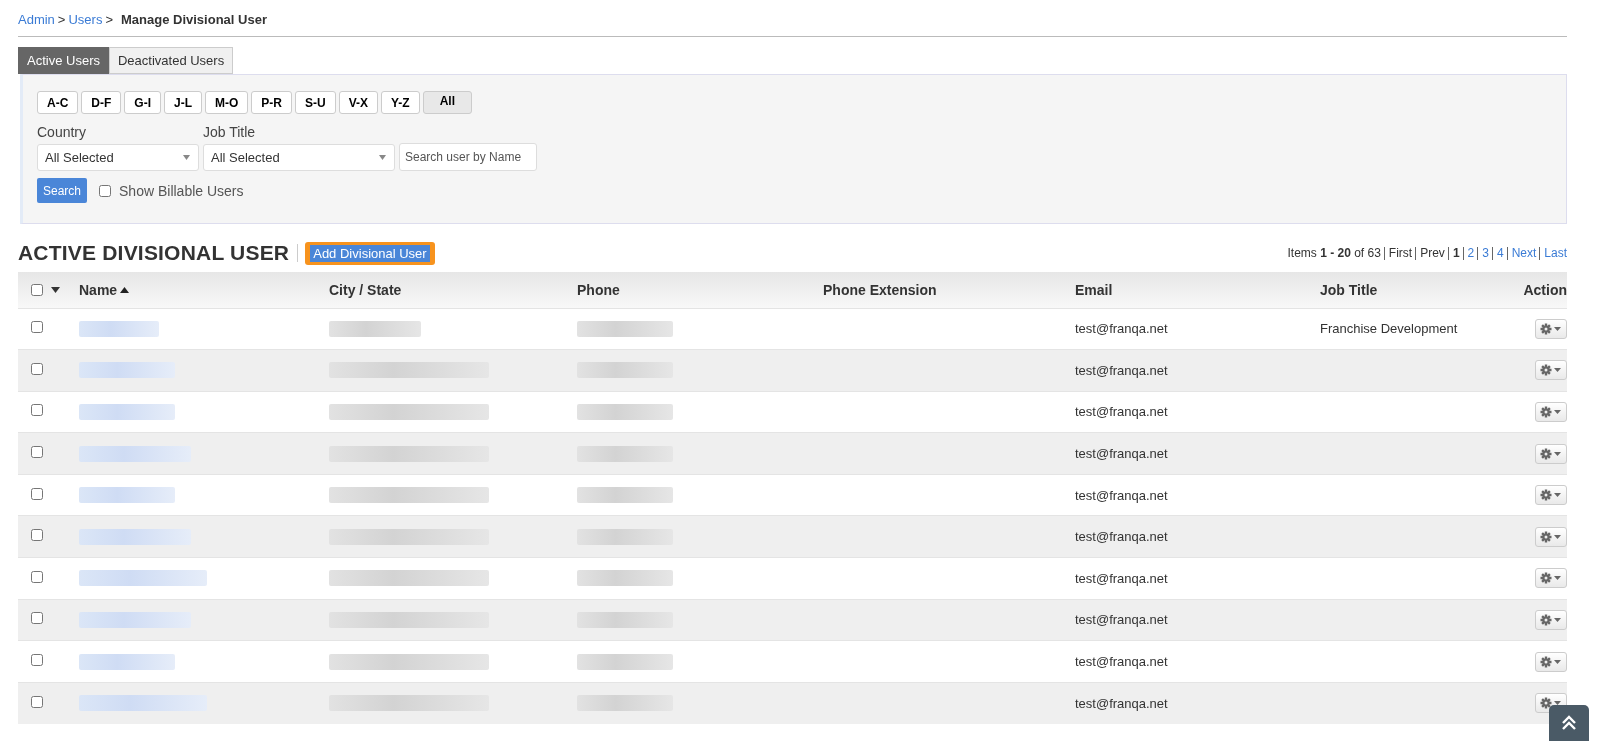 This screenshot has height=741, width=1597. Describe the element at coordinates (315, 102) in the screenshot. I see `letter-filter-button: S-U` at that location.